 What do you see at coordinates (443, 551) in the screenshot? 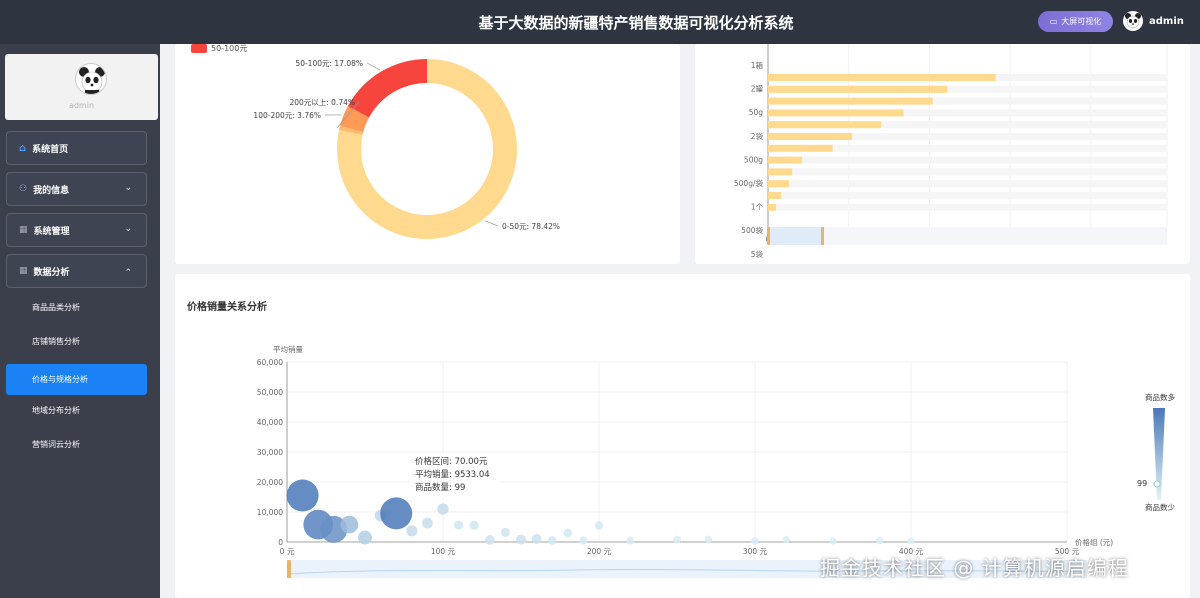
I see `scatter-x-tick-label: 100 元` at bounding box center [443, 551].